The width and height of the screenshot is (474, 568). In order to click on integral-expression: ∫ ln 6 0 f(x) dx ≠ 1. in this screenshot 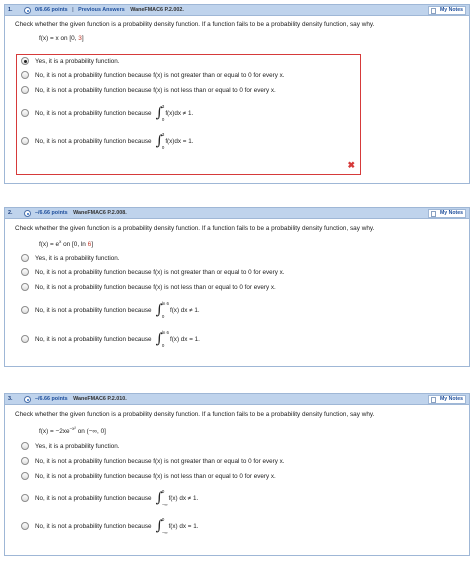, I will do `click(178, 310)`.